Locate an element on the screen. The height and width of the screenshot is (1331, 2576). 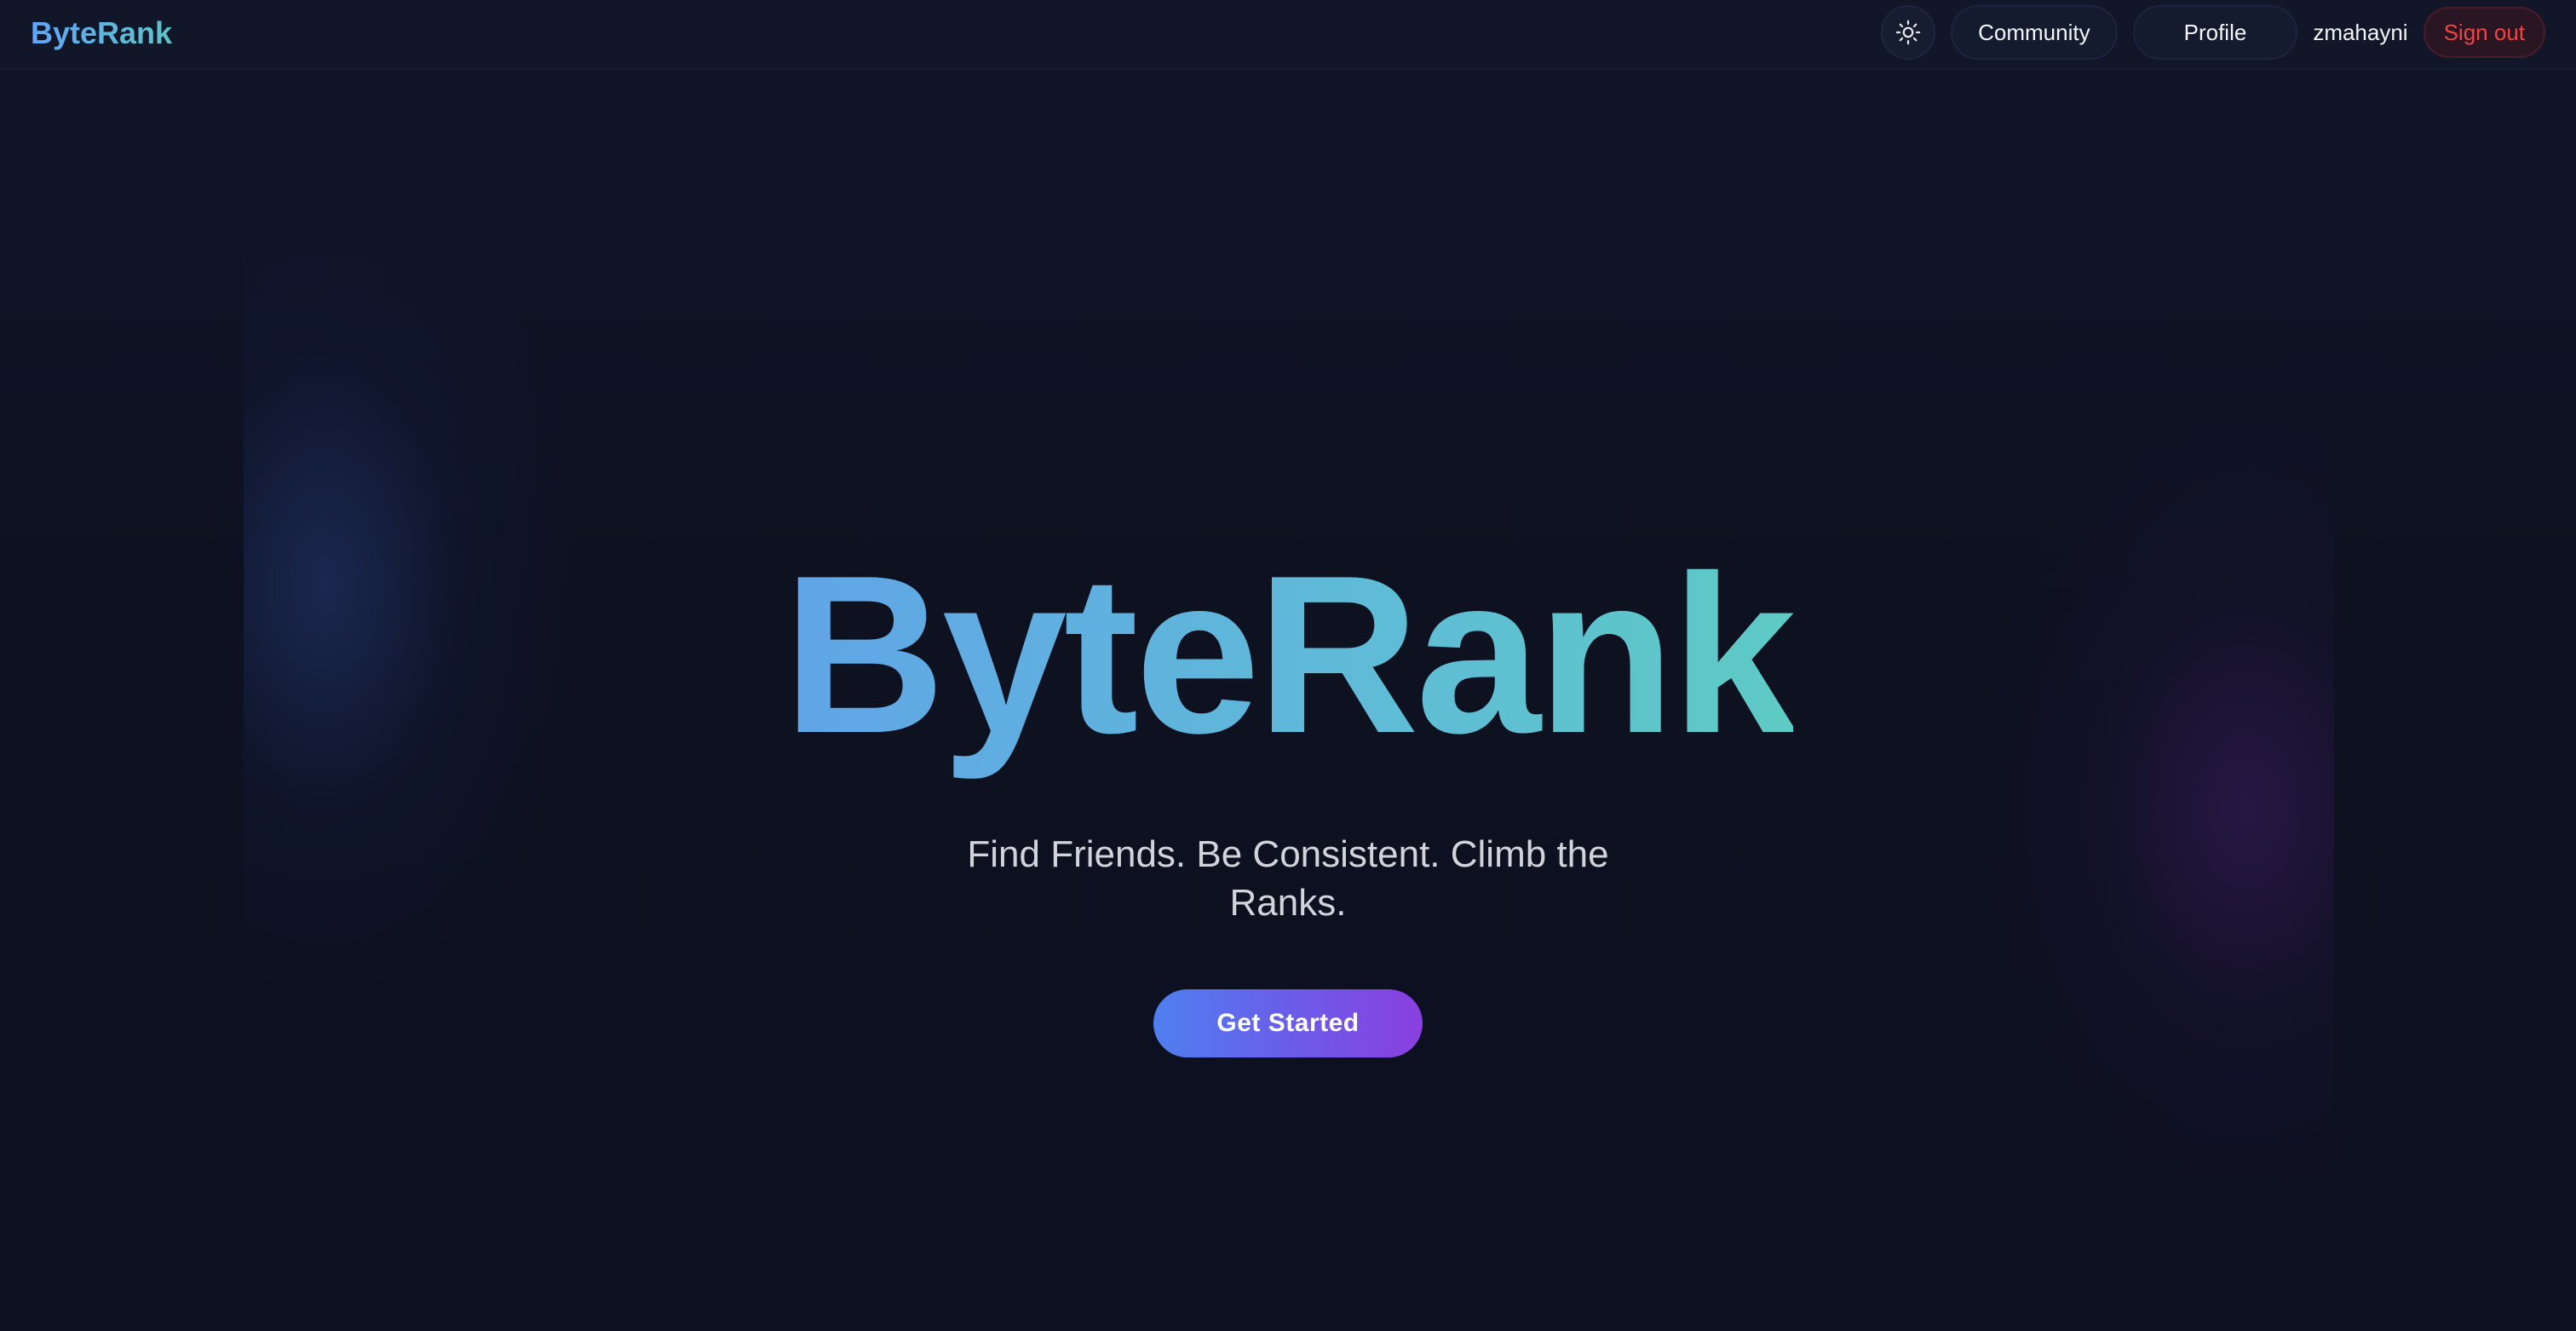
username-label: zmahayni is located at coordinates (2360, 32).